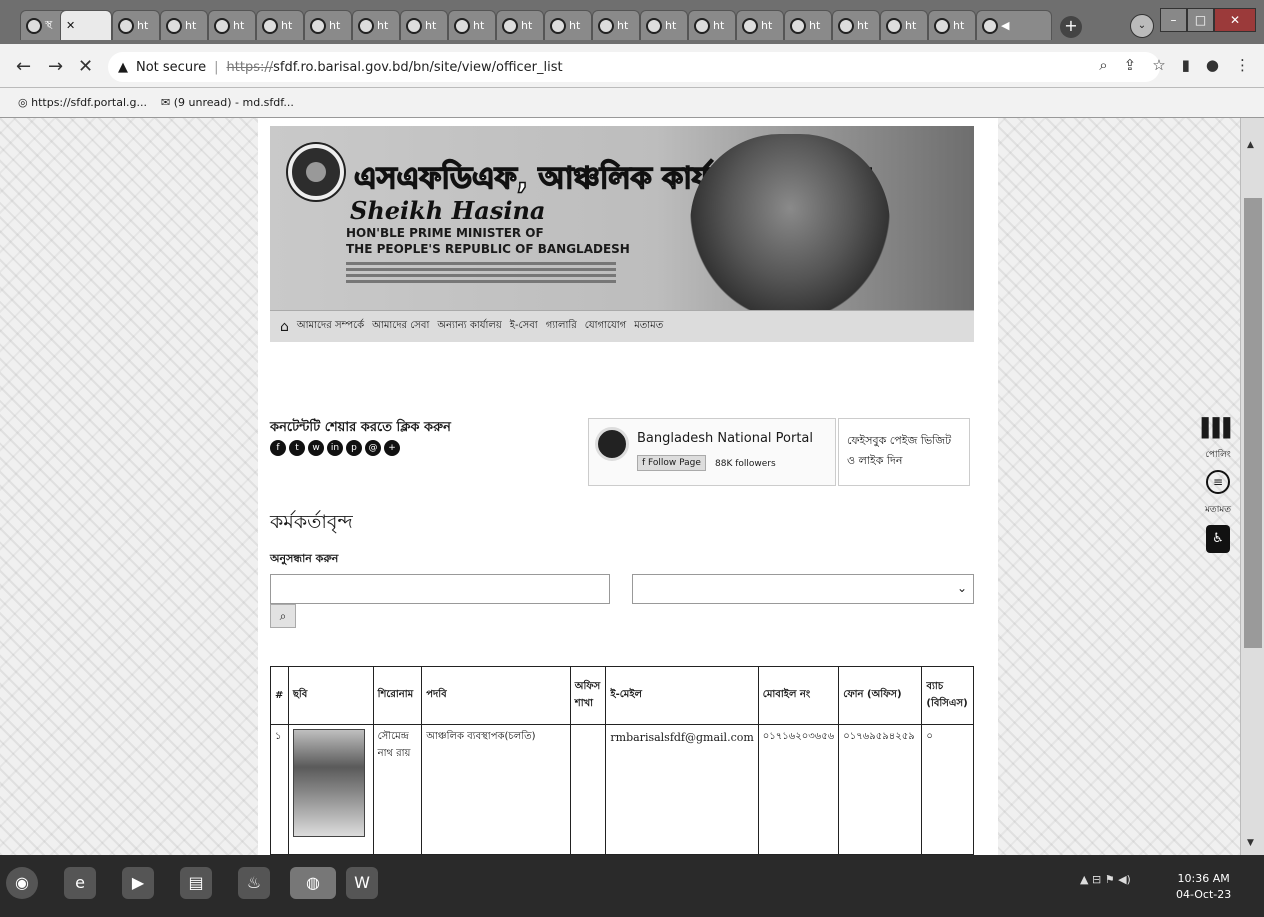  I want to click on tray-arrow-icon: ▲, so click(1084, 879).